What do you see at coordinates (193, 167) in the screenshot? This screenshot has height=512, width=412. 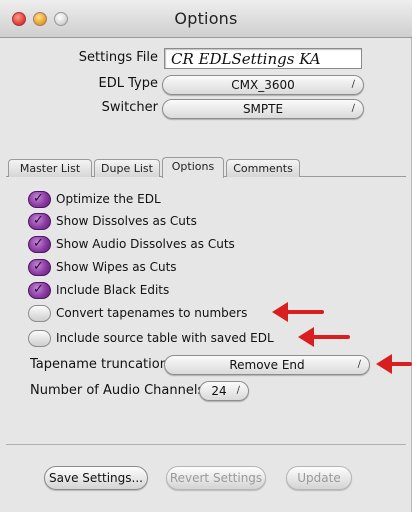 I see `tab-options: Options` at bounding box center [193, 167].